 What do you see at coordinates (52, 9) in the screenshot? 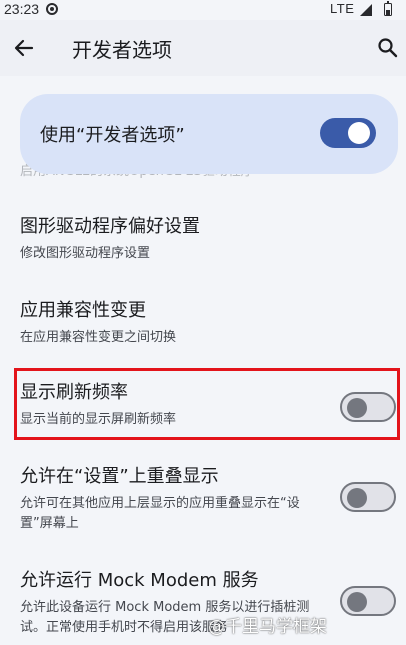
I see `sync-icon` at bounding box center [52, 9].